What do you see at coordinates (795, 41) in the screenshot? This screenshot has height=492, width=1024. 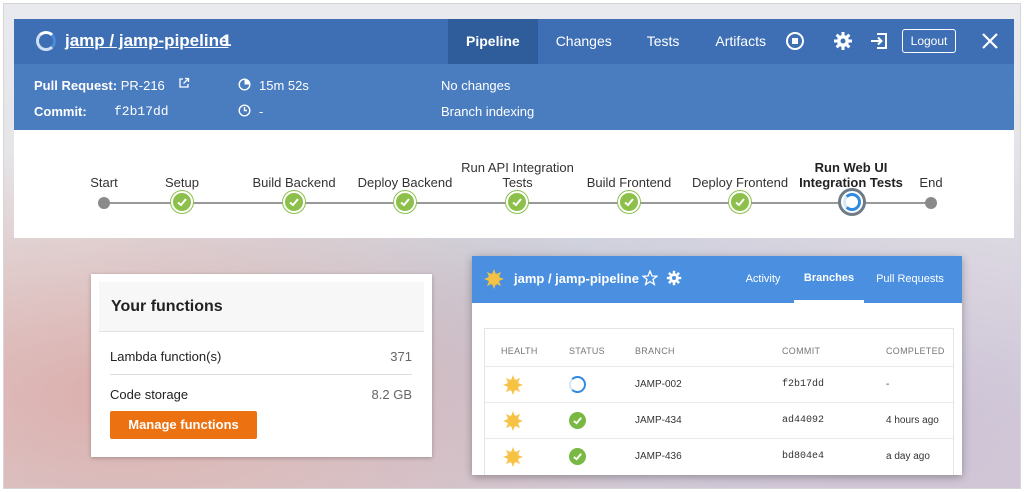 I see `stop-icon` at bounding box center [795, 41].